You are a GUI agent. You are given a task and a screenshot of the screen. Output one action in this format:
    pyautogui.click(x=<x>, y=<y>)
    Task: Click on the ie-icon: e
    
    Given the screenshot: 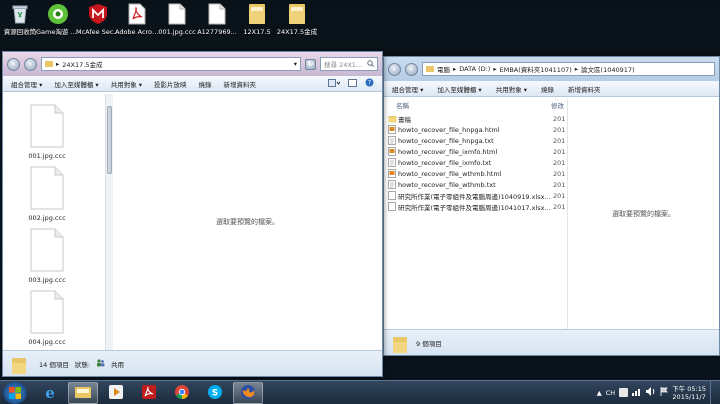 What is the action you would take?
    pyautogui.click(x=50, y=392)
    